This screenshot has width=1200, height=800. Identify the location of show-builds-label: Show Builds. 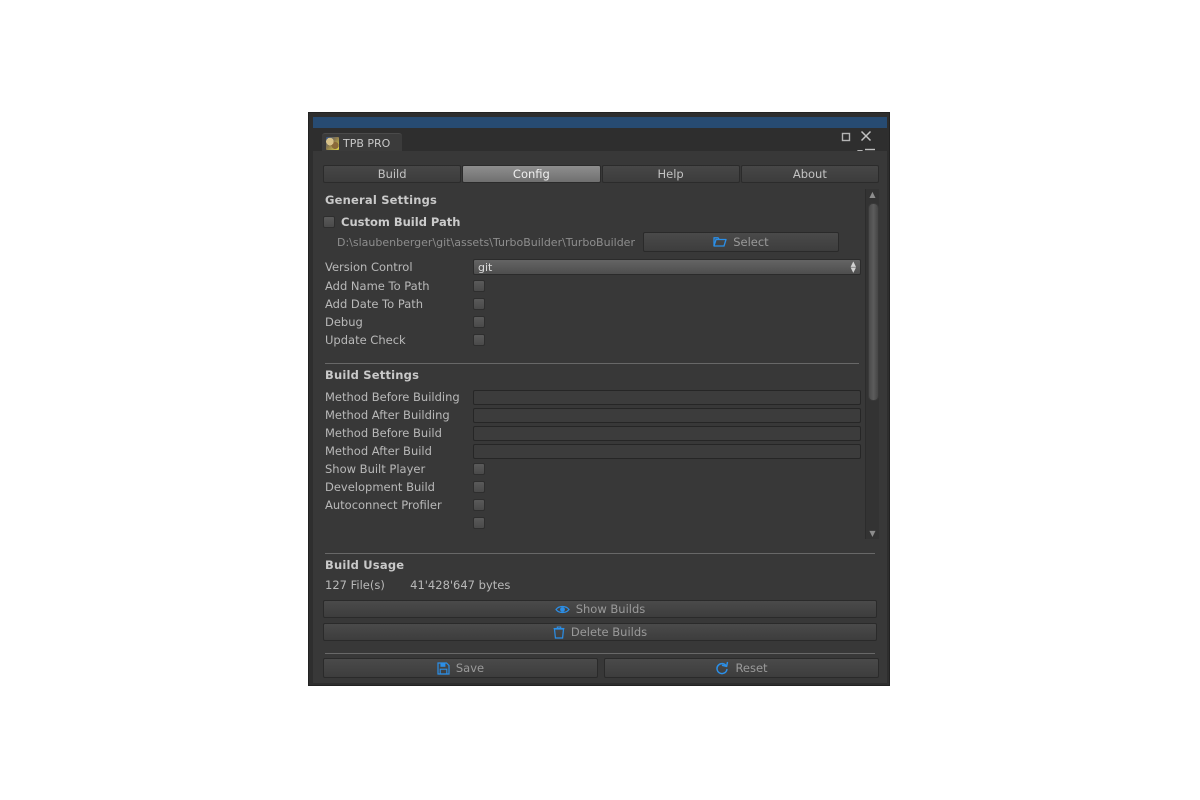
(610, 609).